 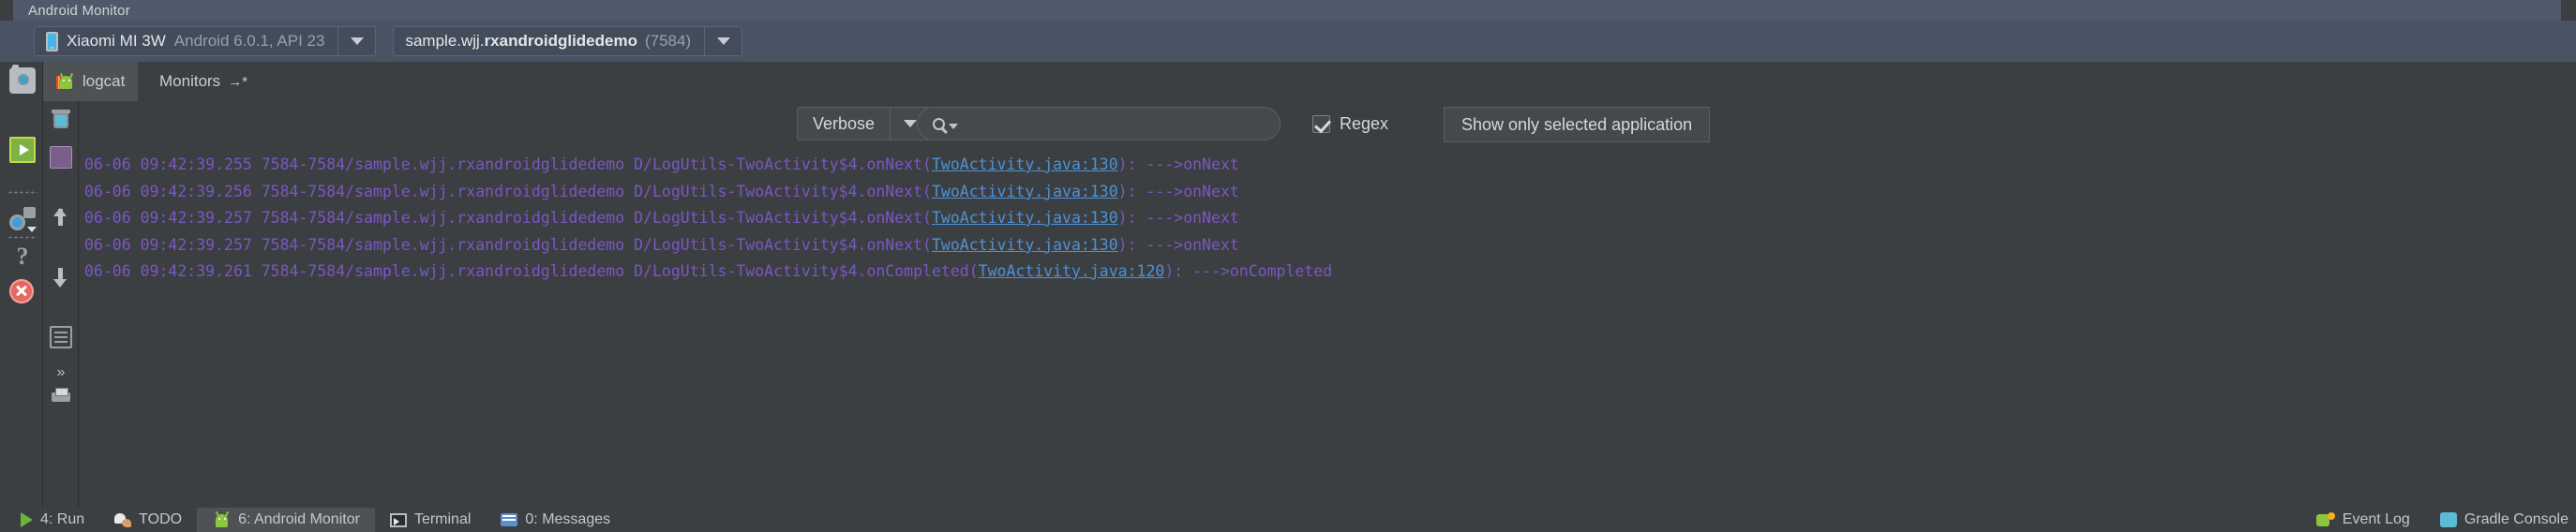 I want to click on terminal-icon, so click(x=398, y=519).